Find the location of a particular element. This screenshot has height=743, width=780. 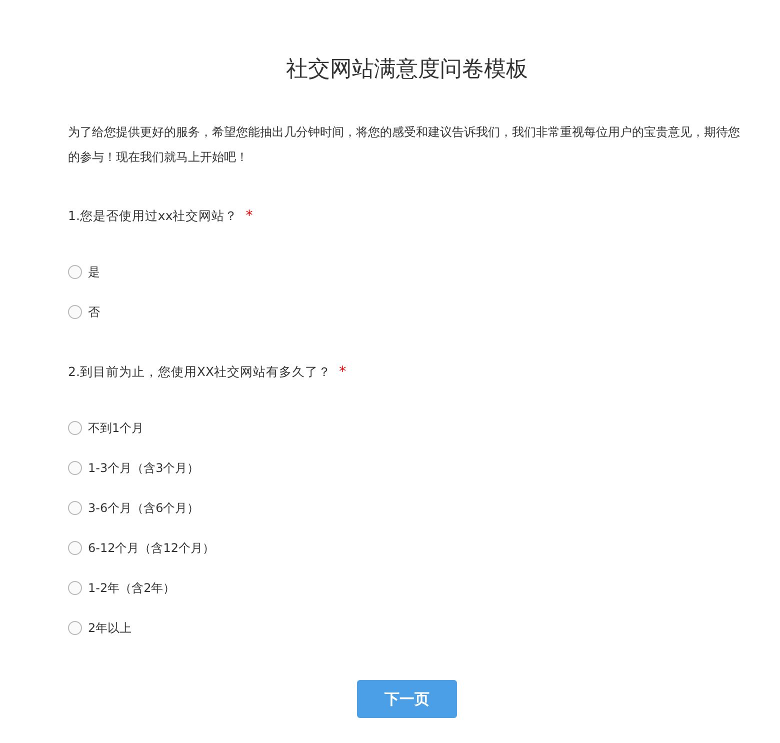

radio-option: 6-12个月（含12个月） is located at coordinates (141, 548).